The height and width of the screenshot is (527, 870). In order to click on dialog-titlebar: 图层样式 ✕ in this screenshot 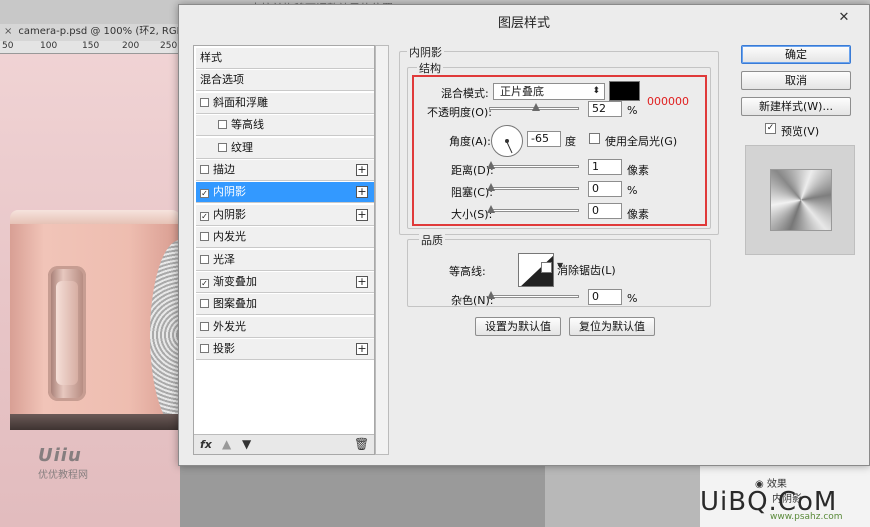, I will do `click(524, 20)`.